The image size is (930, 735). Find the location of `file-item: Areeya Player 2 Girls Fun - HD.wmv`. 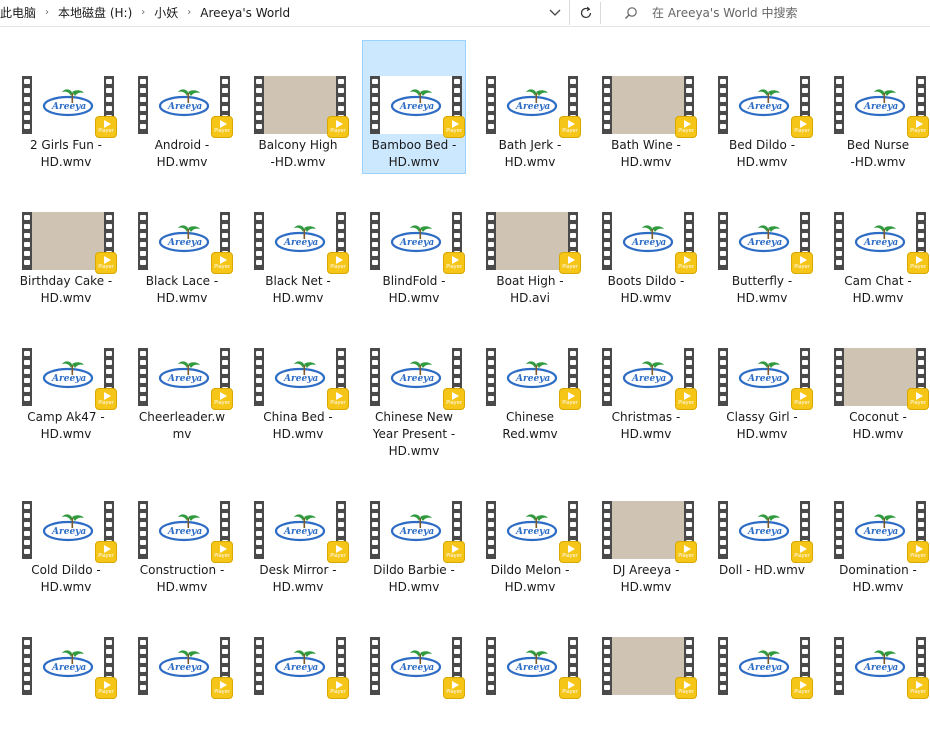

file-item: Areeya Player 2 Girls Fun - HD.wmv is located at coordinates (66, 107).